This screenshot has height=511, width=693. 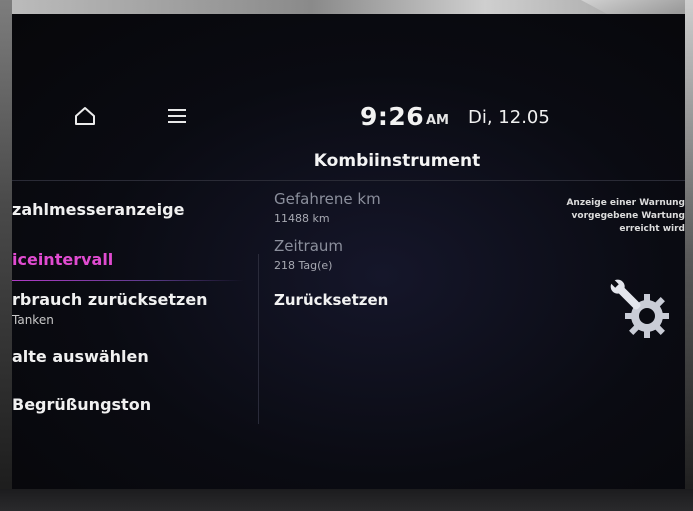 What do you see at coordinates (327, 199) in the screenshot?
I see `distance-label: Gefahrene km` at bounding box center [327, 199].